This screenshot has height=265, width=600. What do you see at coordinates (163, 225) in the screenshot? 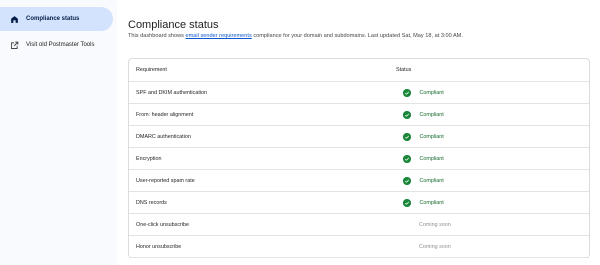
I see `requirement-cell: One-click unsubscribe` at bounding box center [163, 225].